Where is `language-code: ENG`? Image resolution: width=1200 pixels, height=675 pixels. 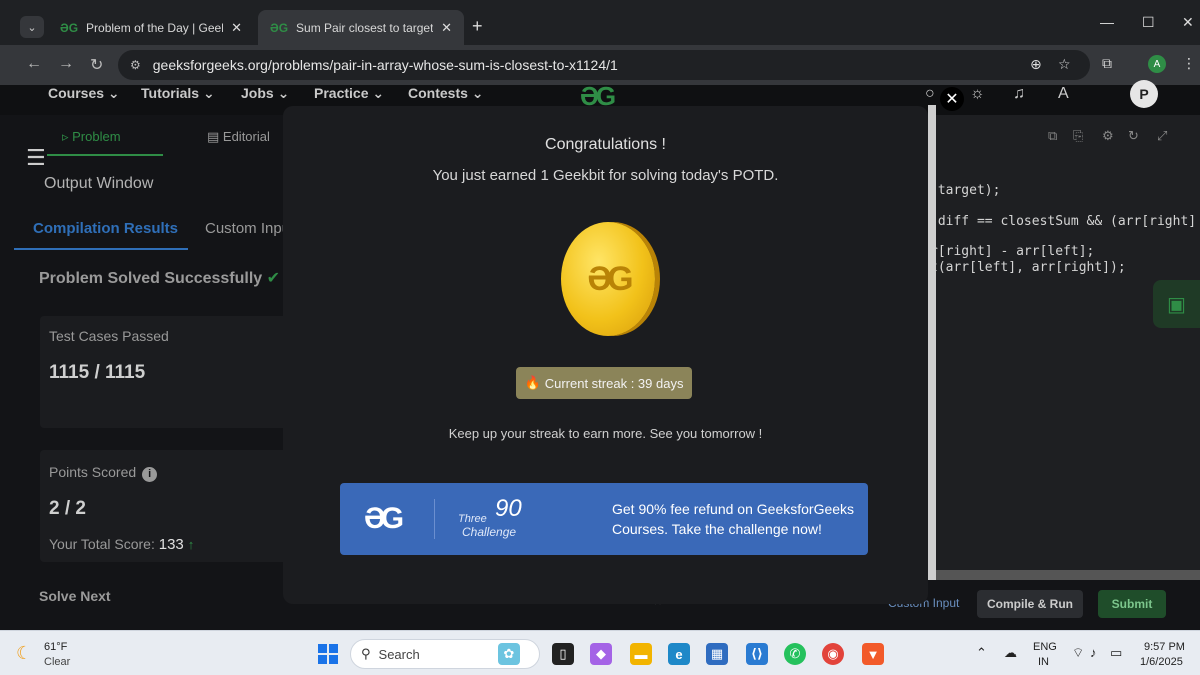
language-code: ENG is located at coordinates (1045, 647).